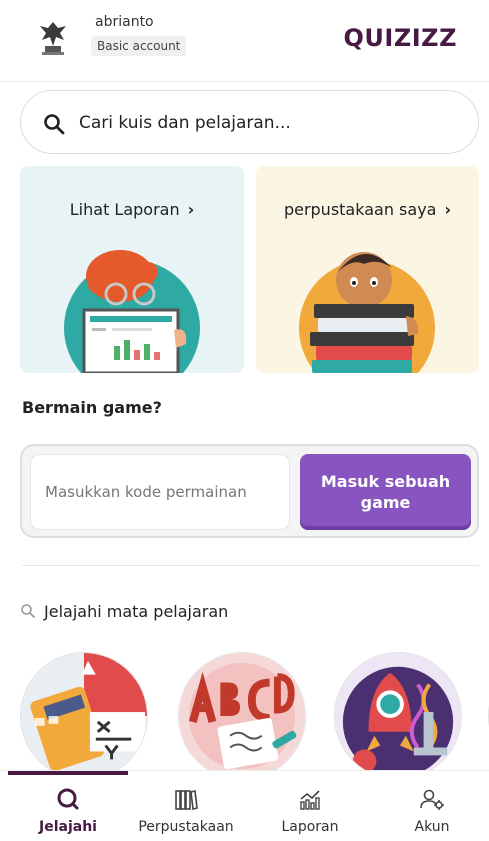 This screenshot has height=841, width=489. What do you see at coordinates (367, 312) in the screenshot?
I see `library-illustration` at bounding box center [367, 312].